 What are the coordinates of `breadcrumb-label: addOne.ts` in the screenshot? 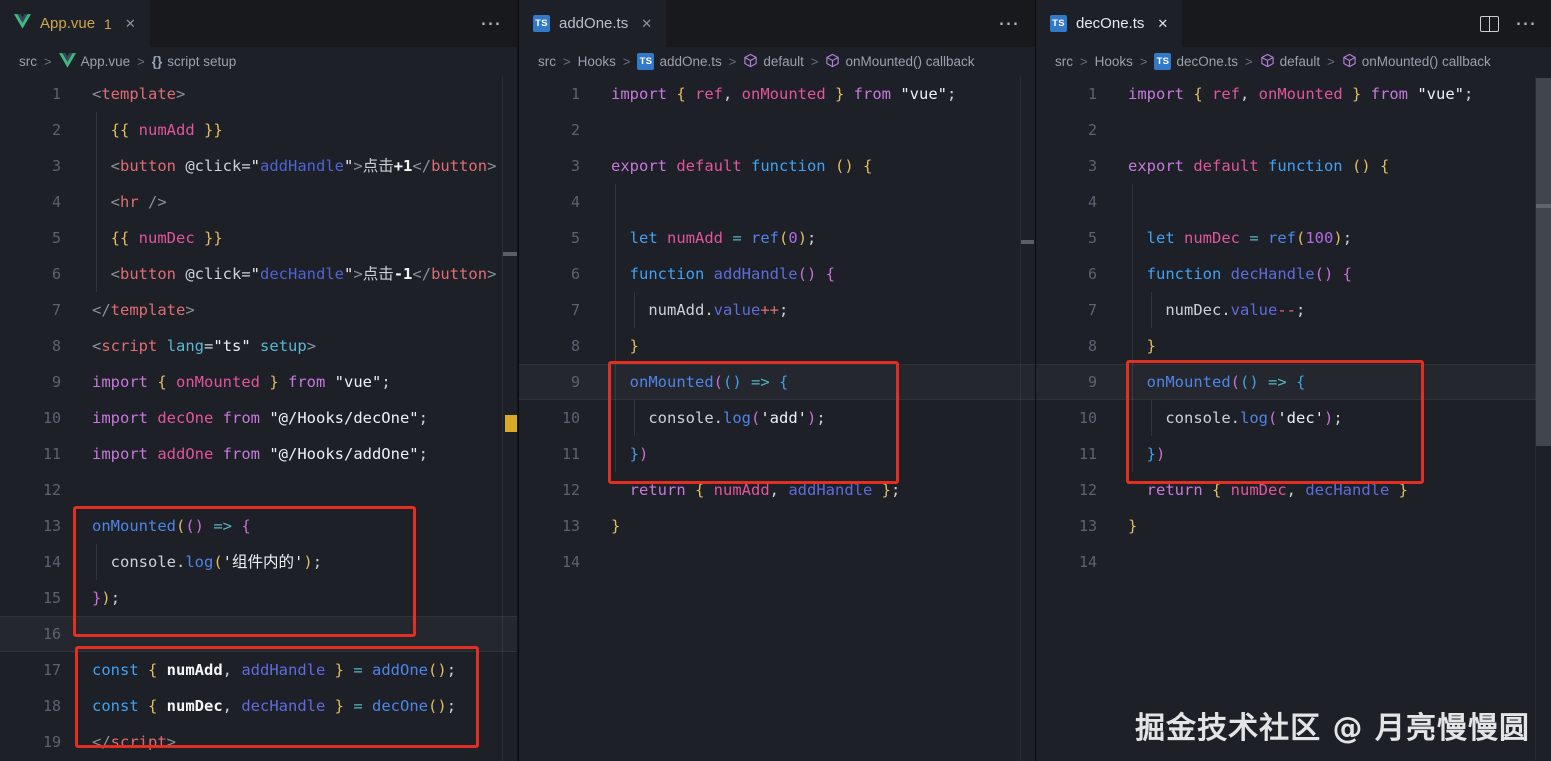 It's located at (690, 61).